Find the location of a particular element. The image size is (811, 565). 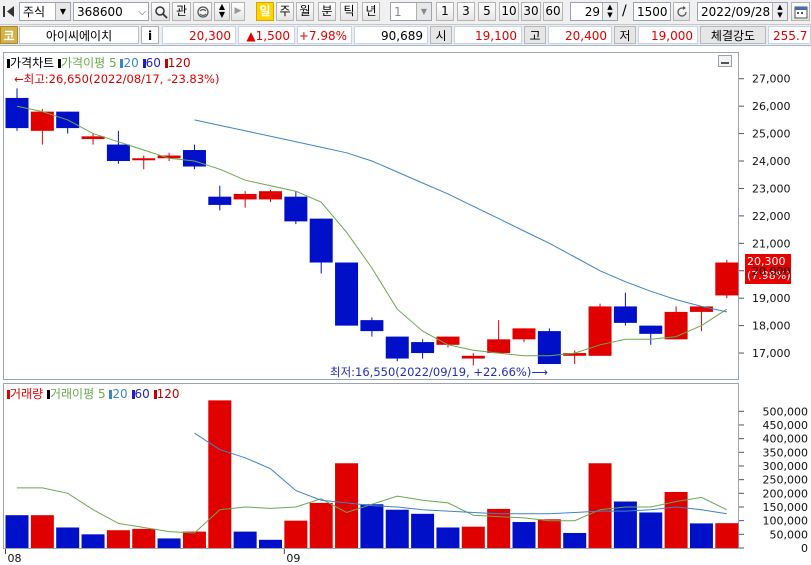

high-annotation: ←최고:26,650(2022/08/17, -23.83%) is located at coordinates (117, 79).